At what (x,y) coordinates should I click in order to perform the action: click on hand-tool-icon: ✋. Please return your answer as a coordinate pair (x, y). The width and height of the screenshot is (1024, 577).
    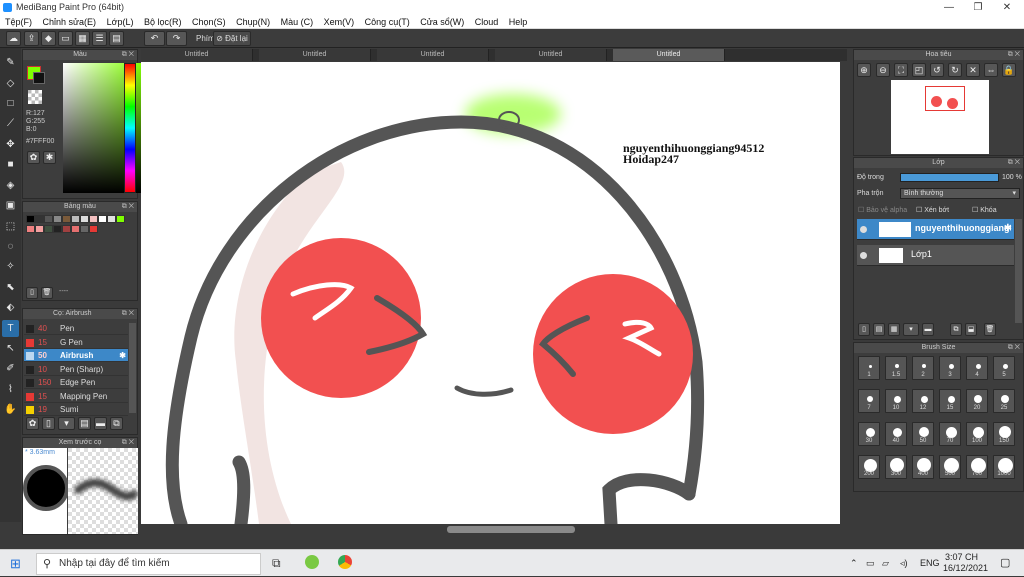
    Looking at the image, I should click on (10, 409).